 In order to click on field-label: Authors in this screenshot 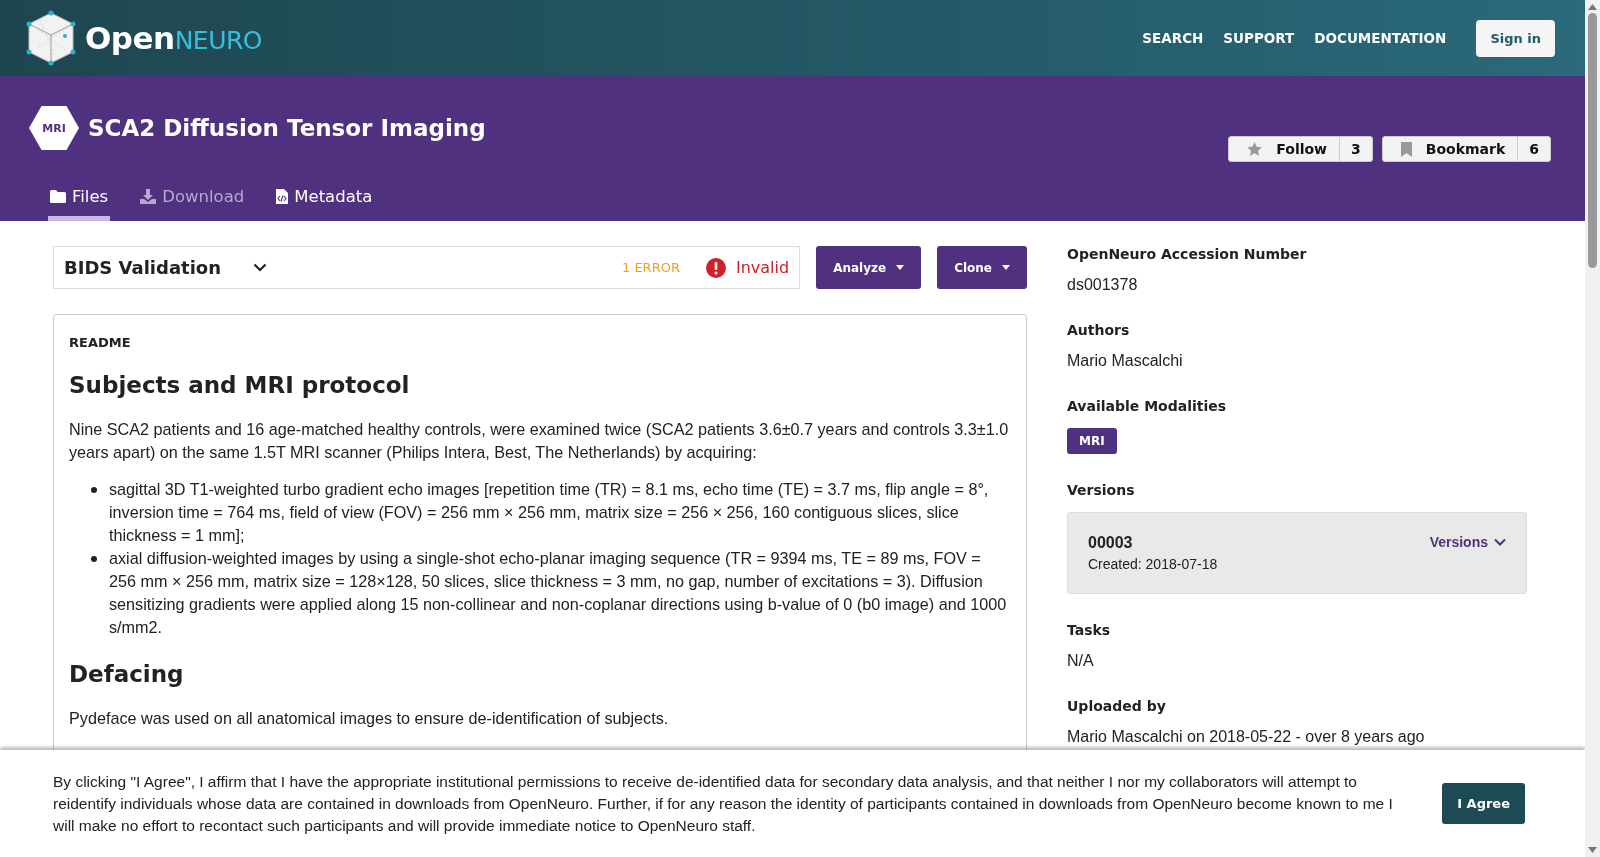, I will do `click(1099, 330)`.